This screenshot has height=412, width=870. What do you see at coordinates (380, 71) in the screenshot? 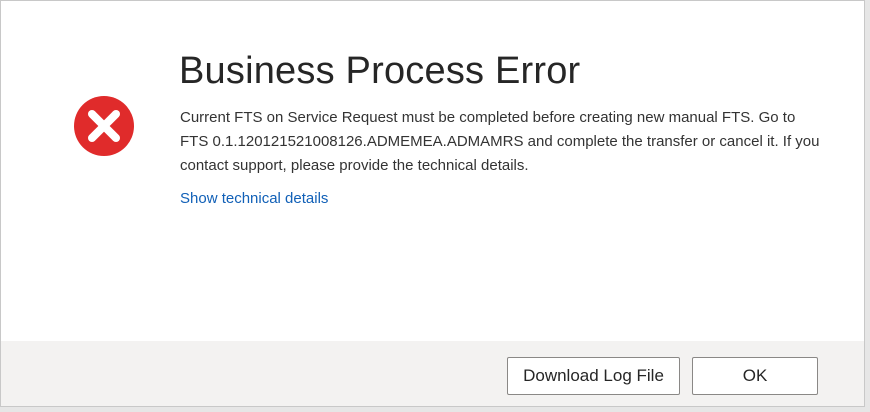
I see `dialog-title: Business Process Error` at bounding box center [380, 71].